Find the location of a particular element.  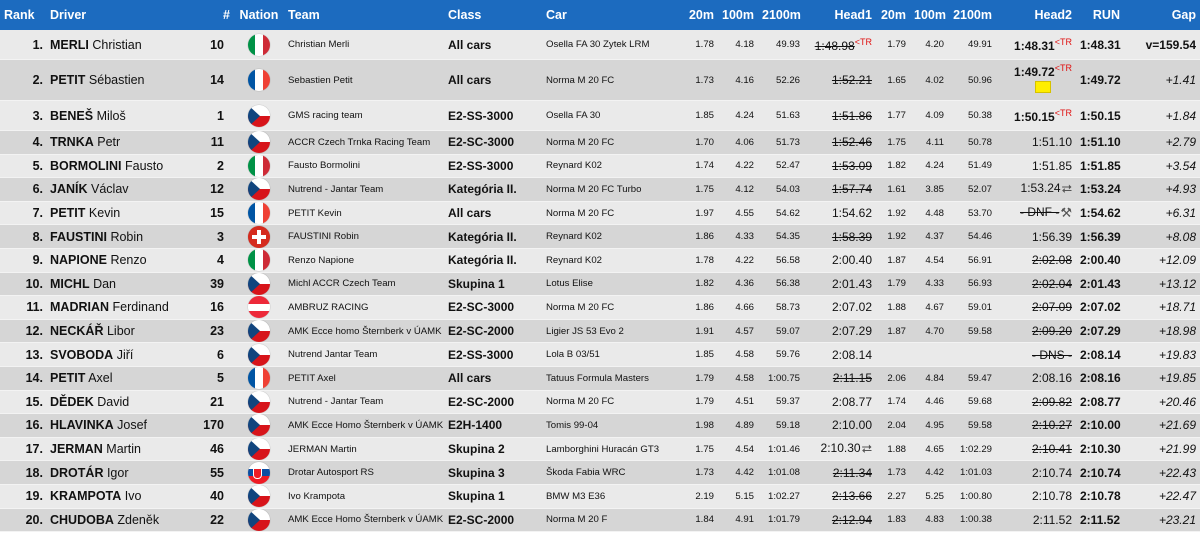

split-20m-run2: 1.79 is located at coordinates (893, 45).